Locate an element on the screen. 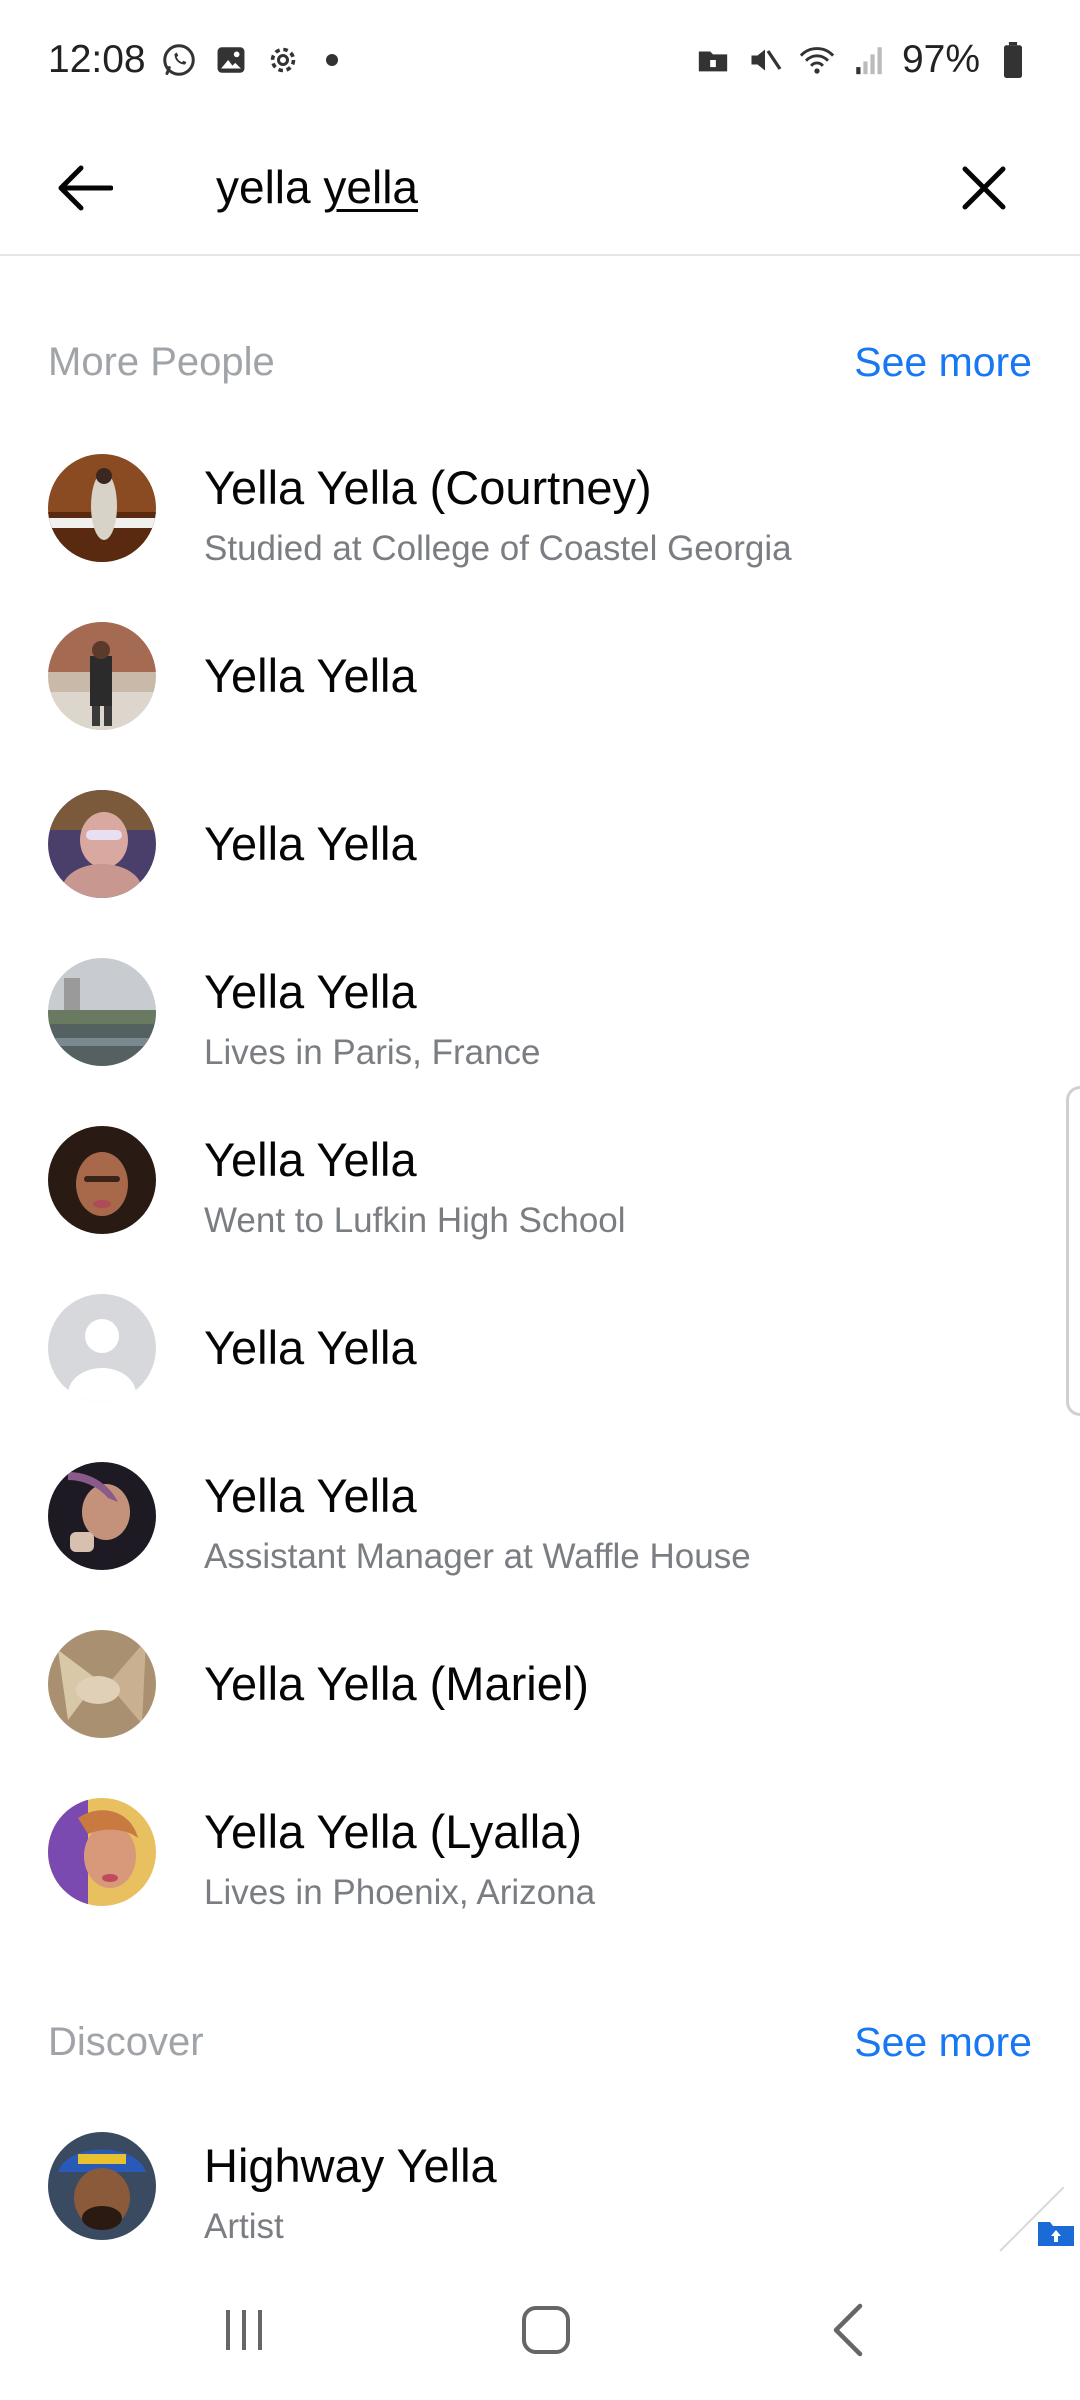 The image size is (1080, 2400). battery-percent: 97% is located at coordinates (940, 59).